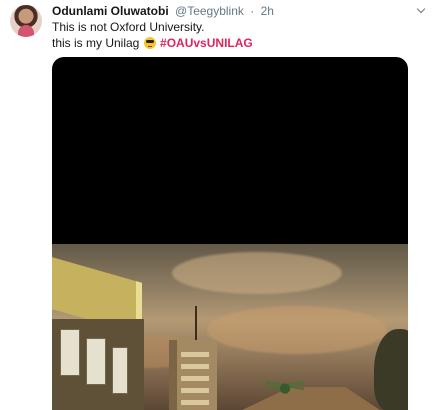 This screenshot has height=410, width=437. What do you see at coordinates (209, 11) in the screenshot?
I see `author-handle: @Teegyblink` at bounding box center [209, 11].